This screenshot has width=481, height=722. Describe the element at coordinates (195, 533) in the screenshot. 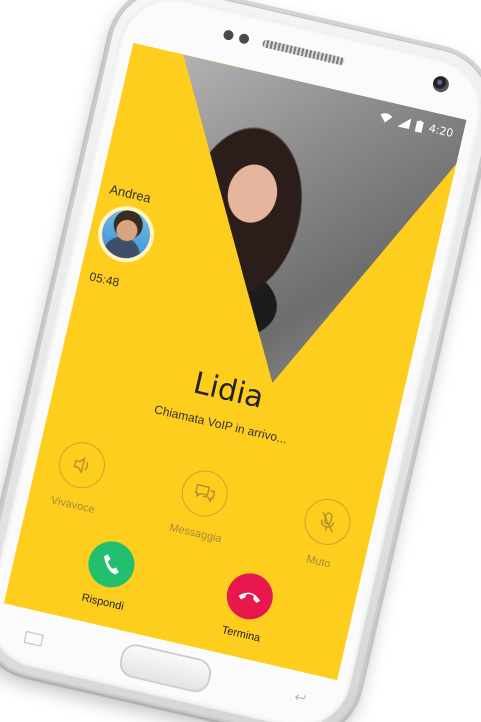

I see `message-label: Messaggia` at that location.